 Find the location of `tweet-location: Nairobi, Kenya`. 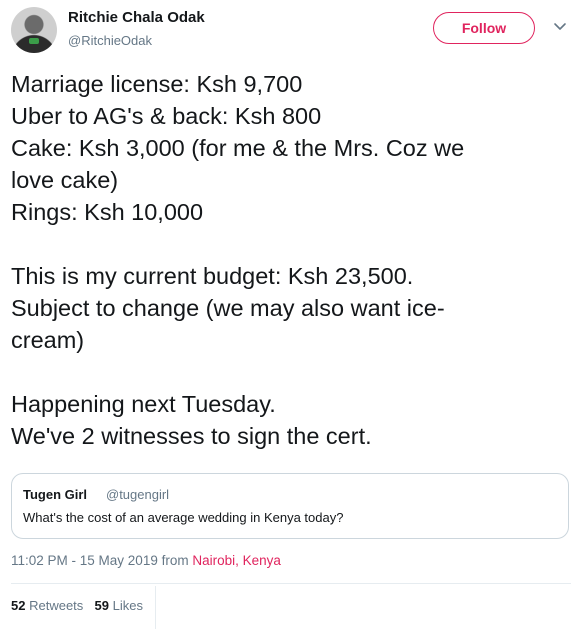

tweet-location: Nairobi, Kenya is located at coordinates (236, 560).